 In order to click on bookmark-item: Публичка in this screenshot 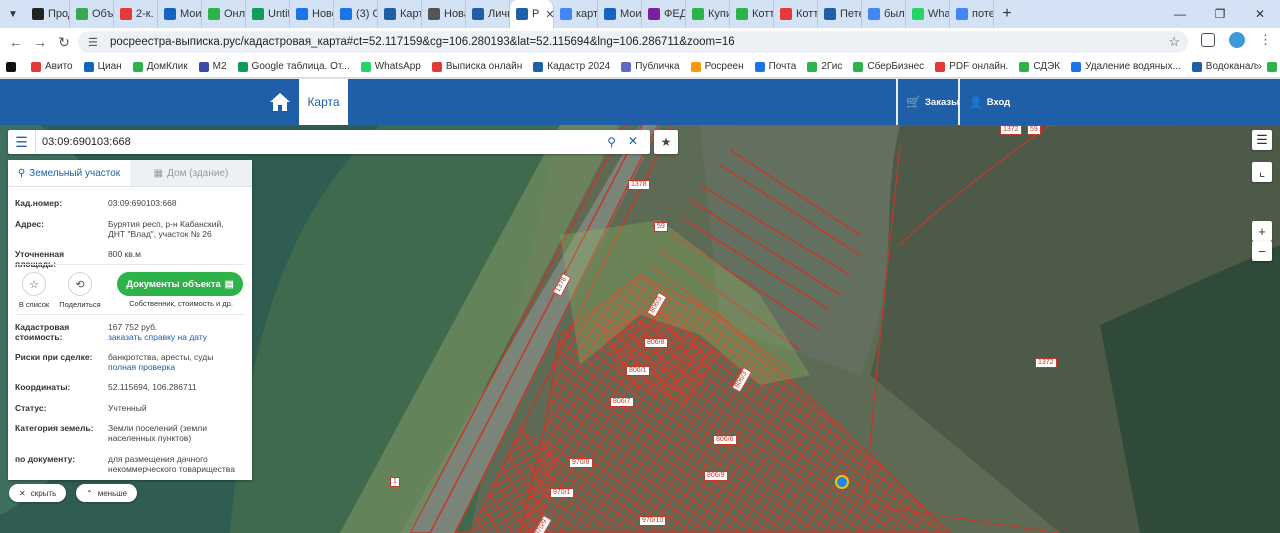, I will do `click(650, 66)`.